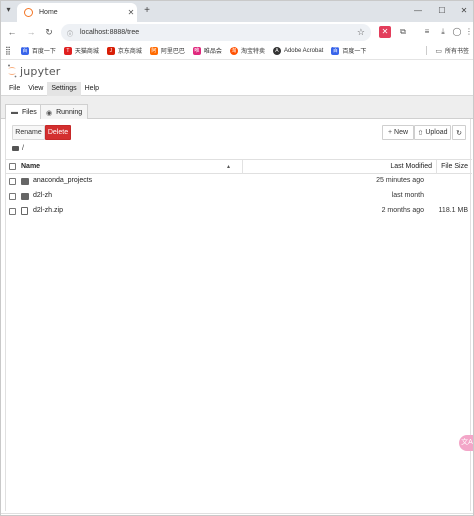  What do you see at coordinates (28, 132) in the screenshot?
I see `rename-button: Rename` at bounding box center [28, 132].